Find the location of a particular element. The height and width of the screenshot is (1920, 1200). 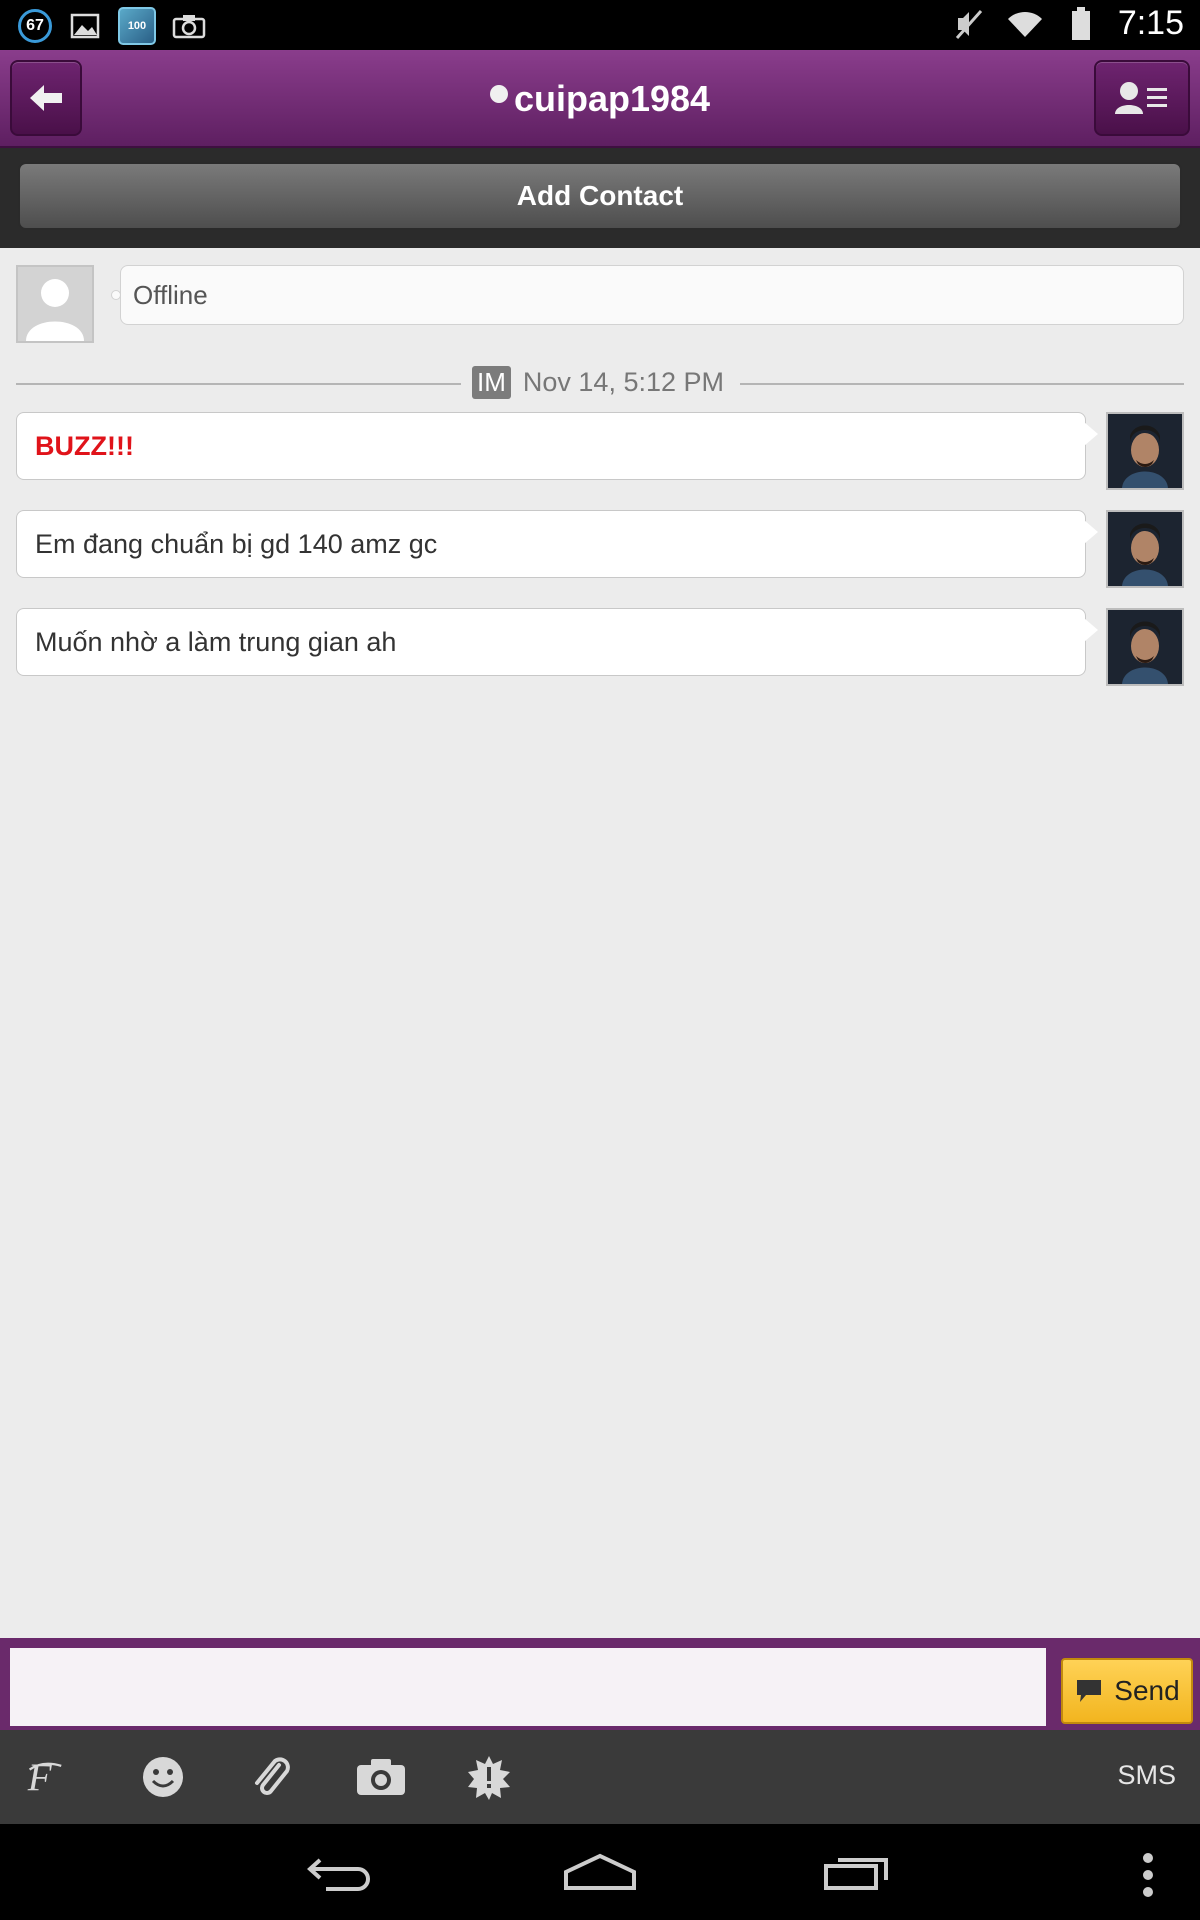

page-title-wrap: cuipap1984 is located at coordinates (600, 99).